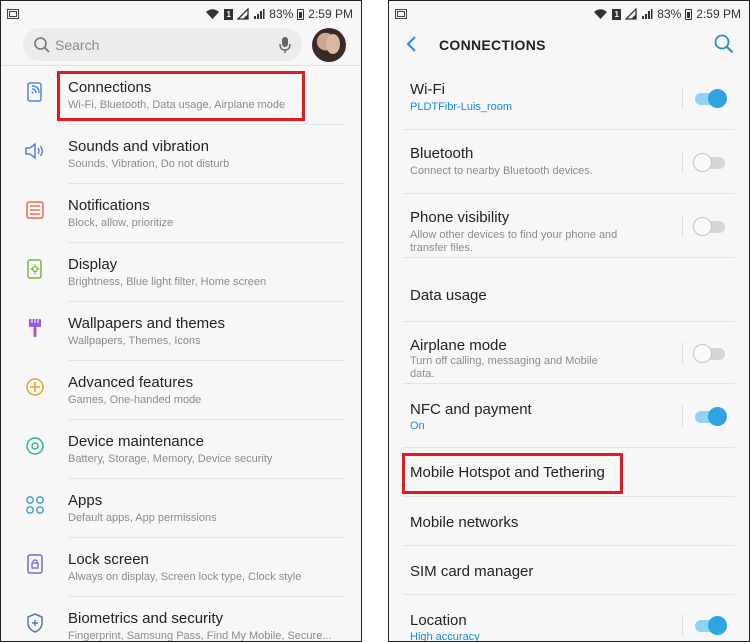 Image resolution: width=750 pixels, height=642 pixels. I want to click on connections-item-title: NFC and payment, so click(471, 409).